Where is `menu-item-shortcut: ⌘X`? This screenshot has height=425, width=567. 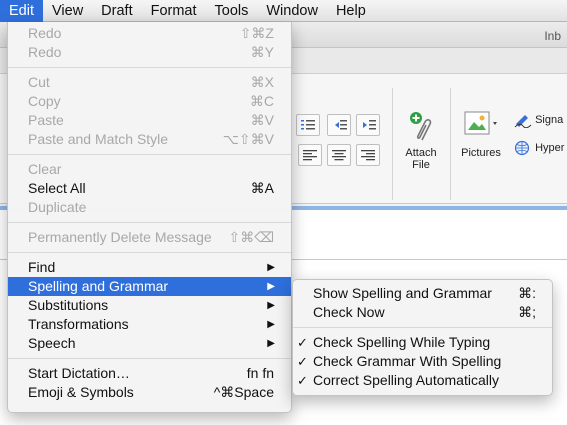
menu-item-shortcut: ⌘X is located at coordinates (262, 82).